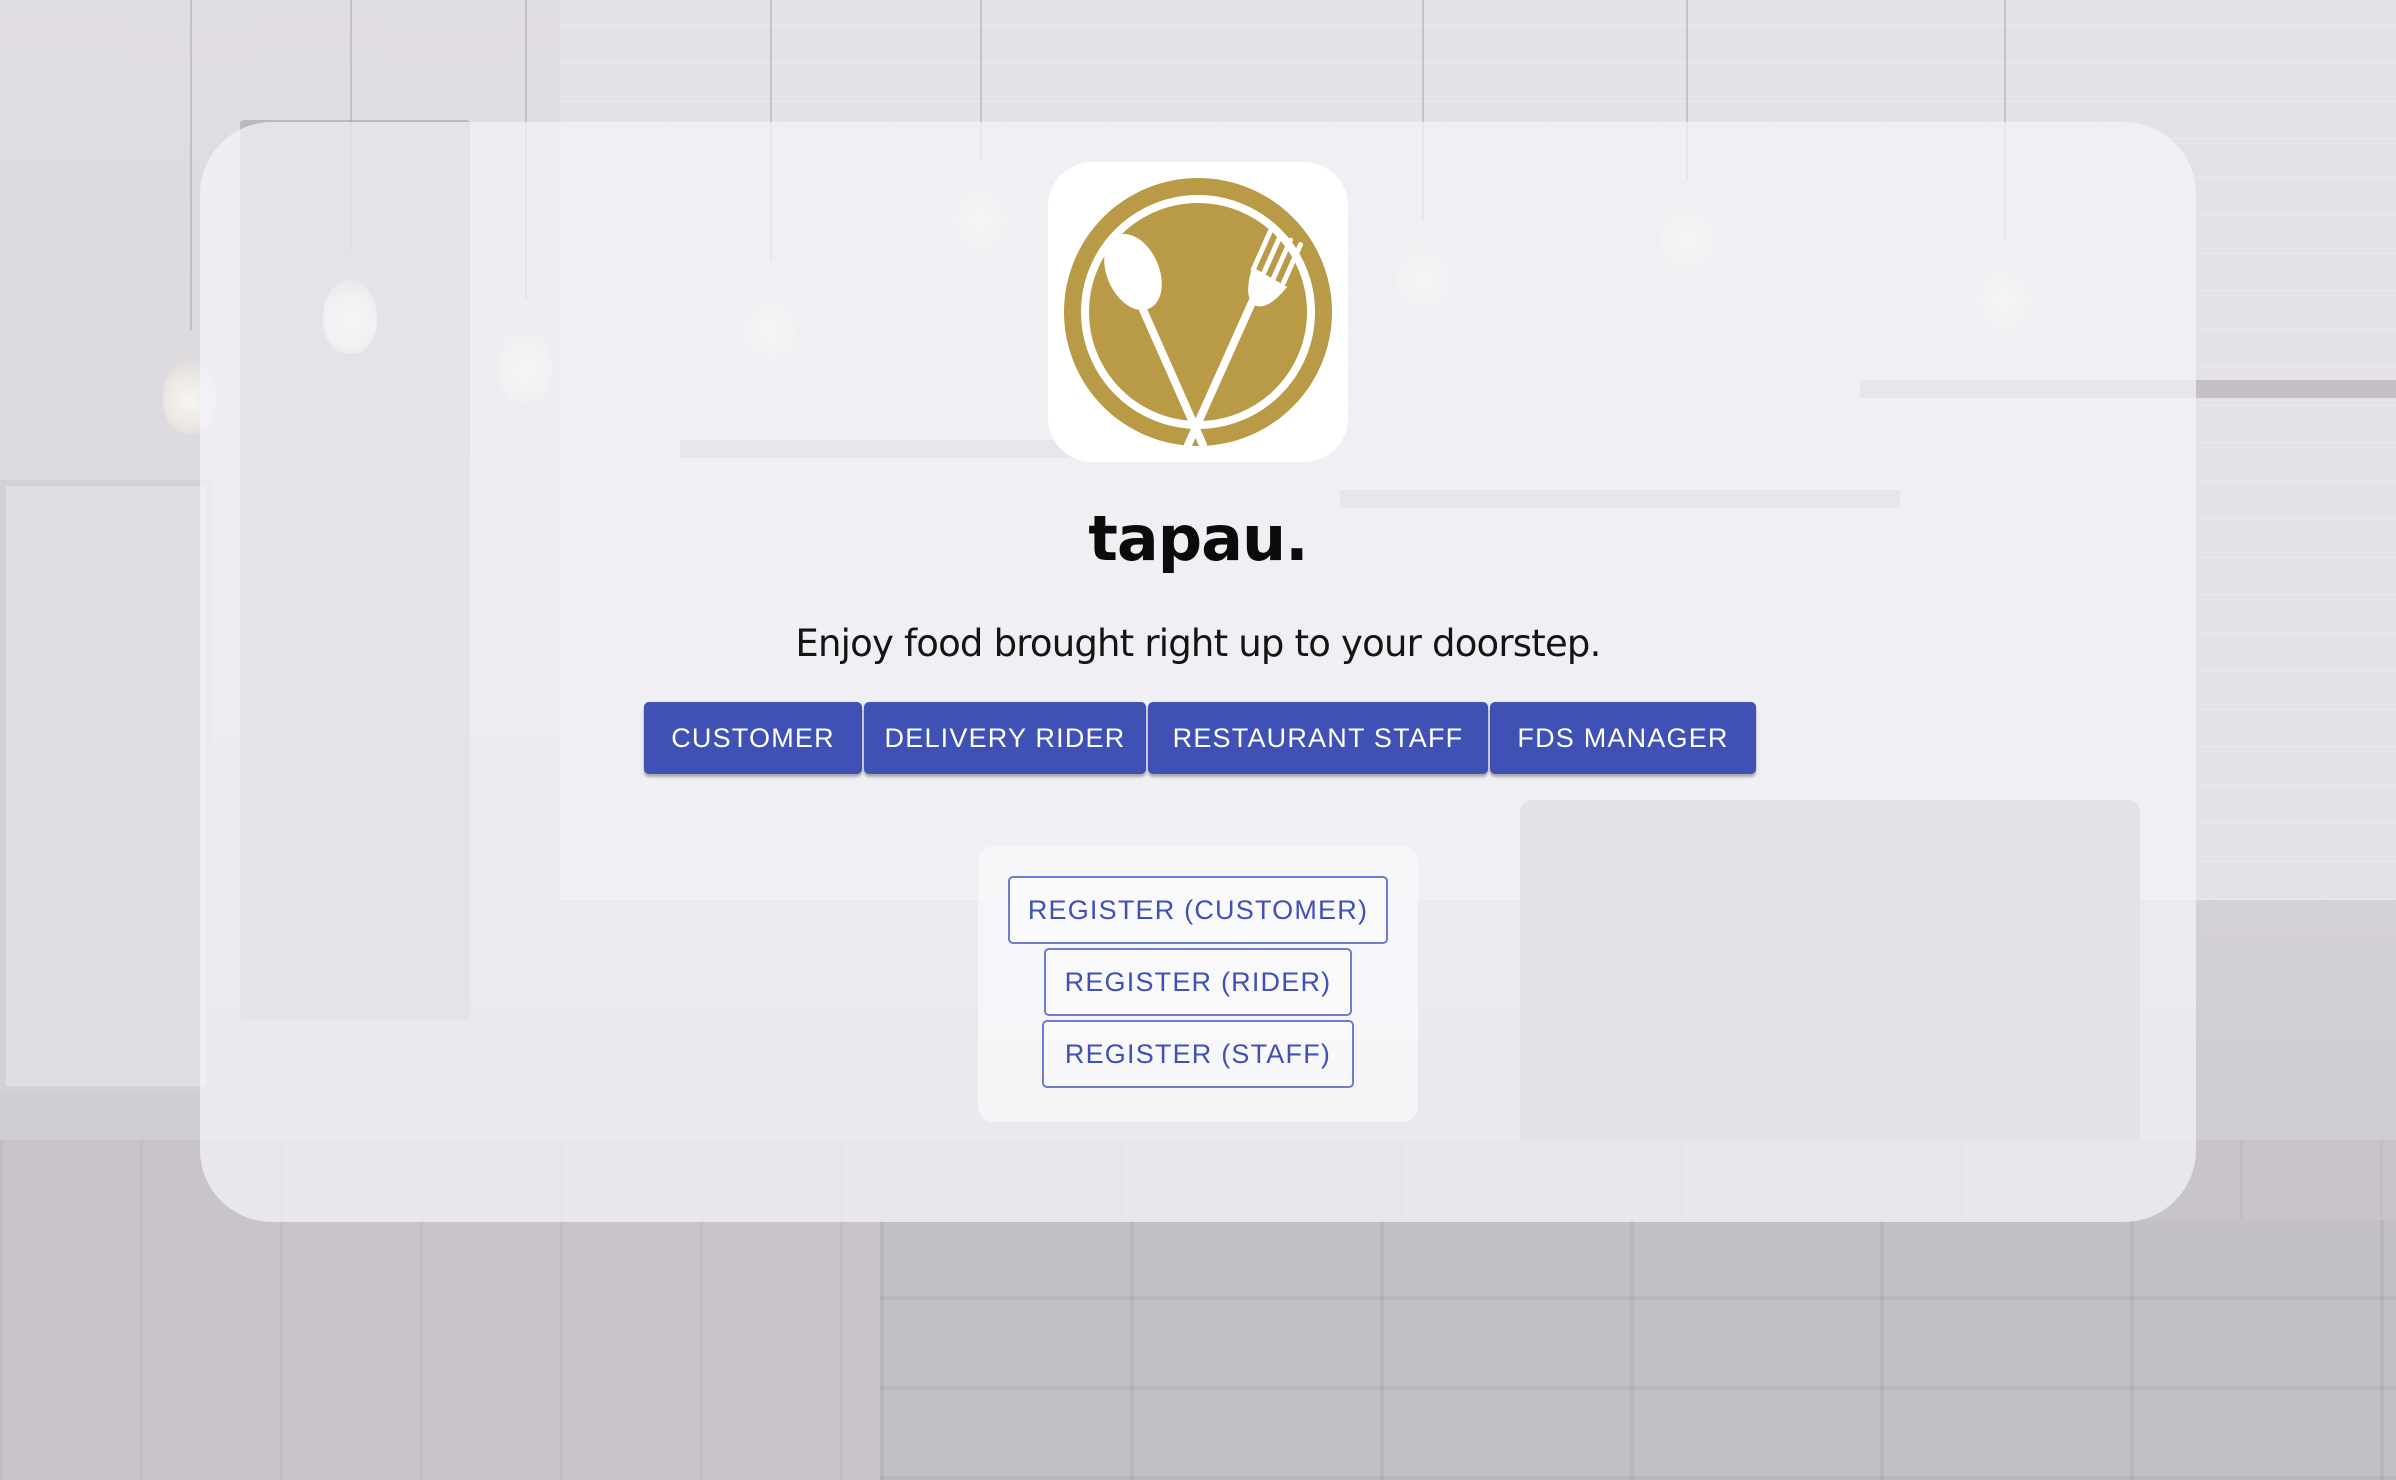 This screenshot has height=1480, width=2396. Describe the element at coordinates (1198, 538) in the screenshot. I see `brand-title: tapau.` at that location.